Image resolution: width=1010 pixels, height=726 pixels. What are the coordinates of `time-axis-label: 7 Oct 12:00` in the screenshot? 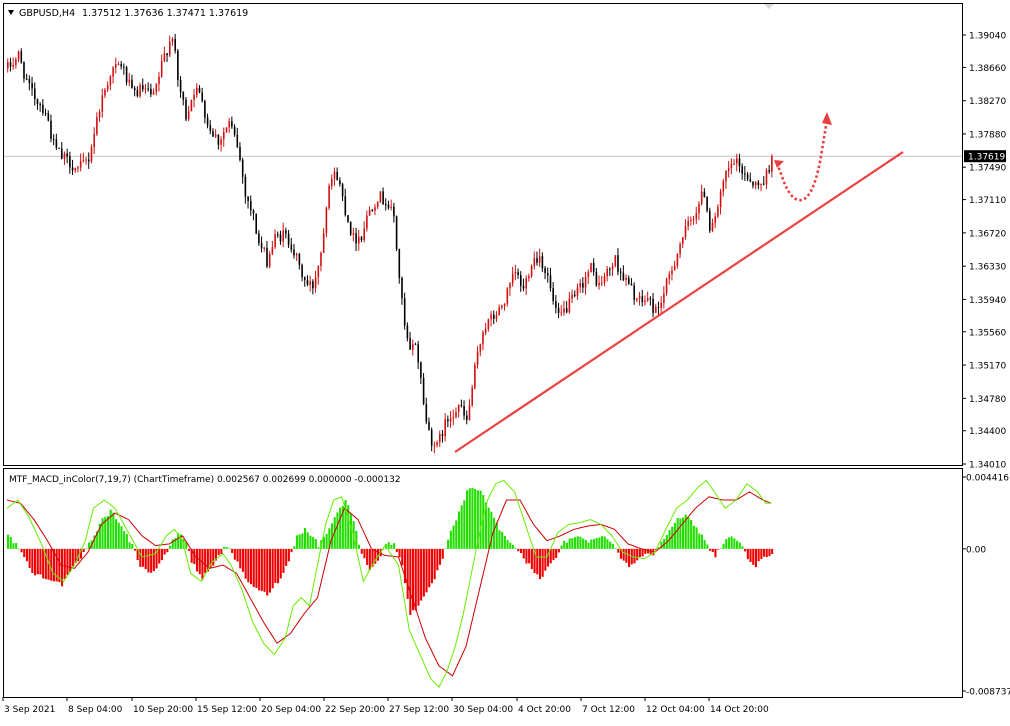 It's located at (608, 710).